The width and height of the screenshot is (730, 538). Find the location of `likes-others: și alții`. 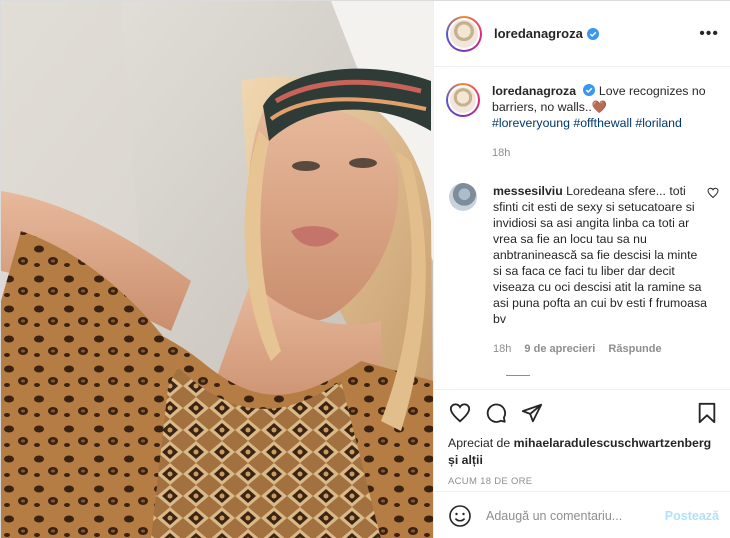

likes-others: și alții is located at coordinates (465, 460).